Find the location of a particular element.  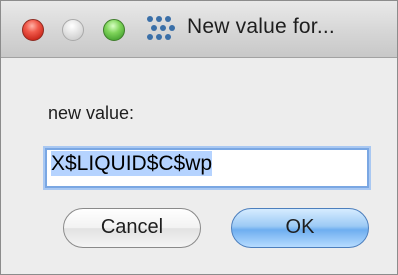

zoom-window-button is located at coordinates (114, 30).